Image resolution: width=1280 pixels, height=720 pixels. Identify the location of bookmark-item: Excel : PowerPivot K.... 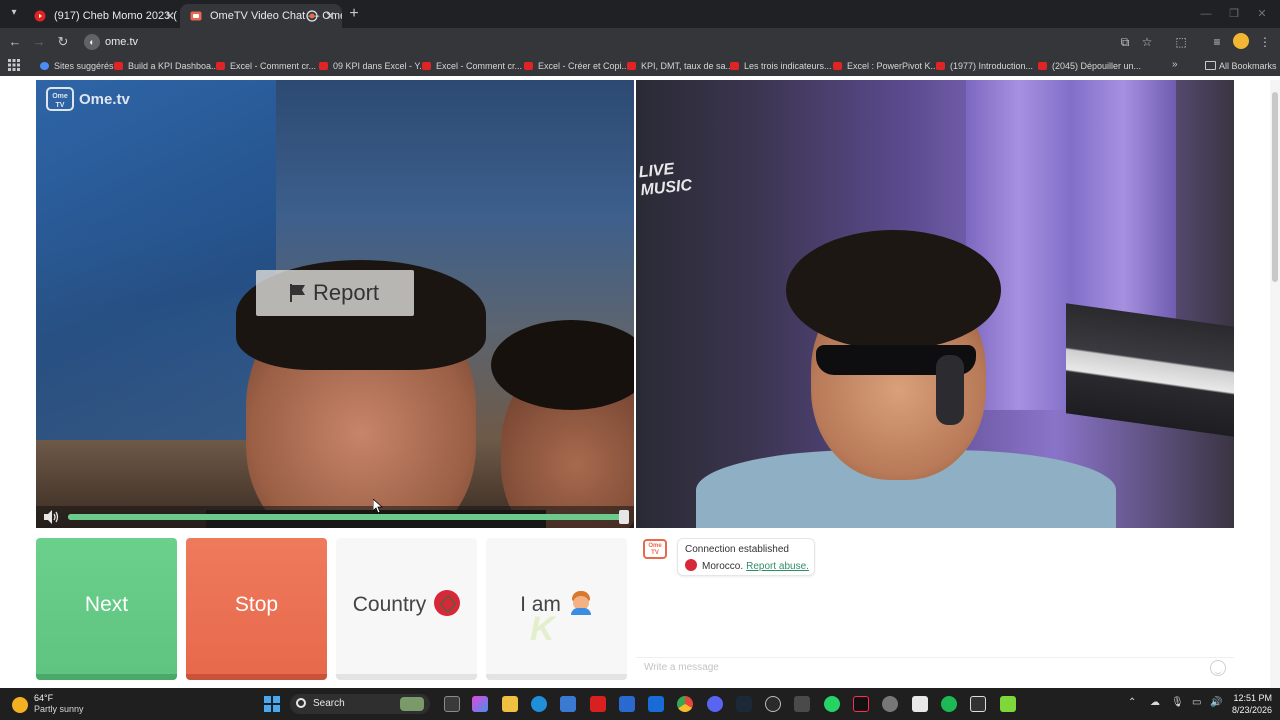
(885, 66).